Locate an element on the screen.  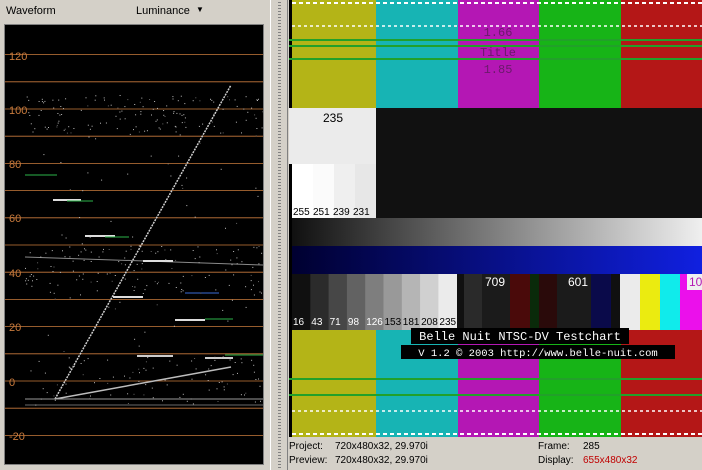
panel-splitter is located at coordinates (279, 235).